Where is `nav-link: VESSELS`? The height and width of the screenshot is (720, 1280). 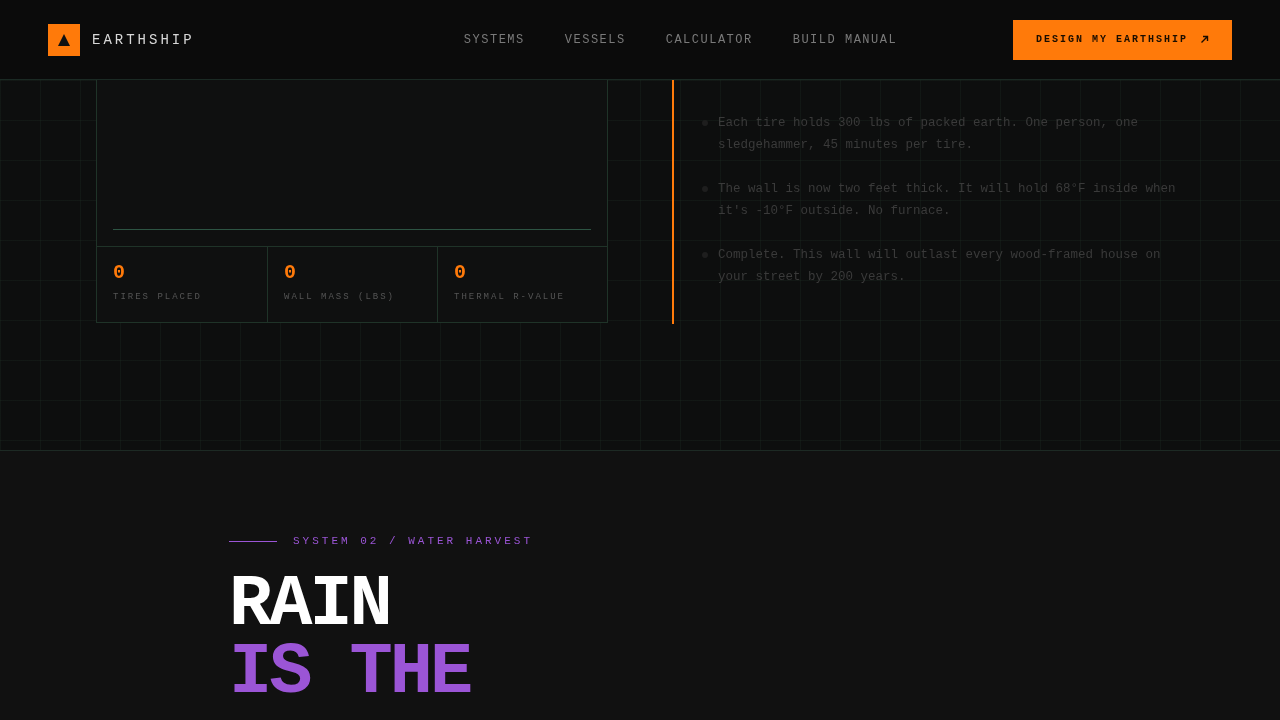 nav-link: VESSELS is located at coordinates (595, 39).